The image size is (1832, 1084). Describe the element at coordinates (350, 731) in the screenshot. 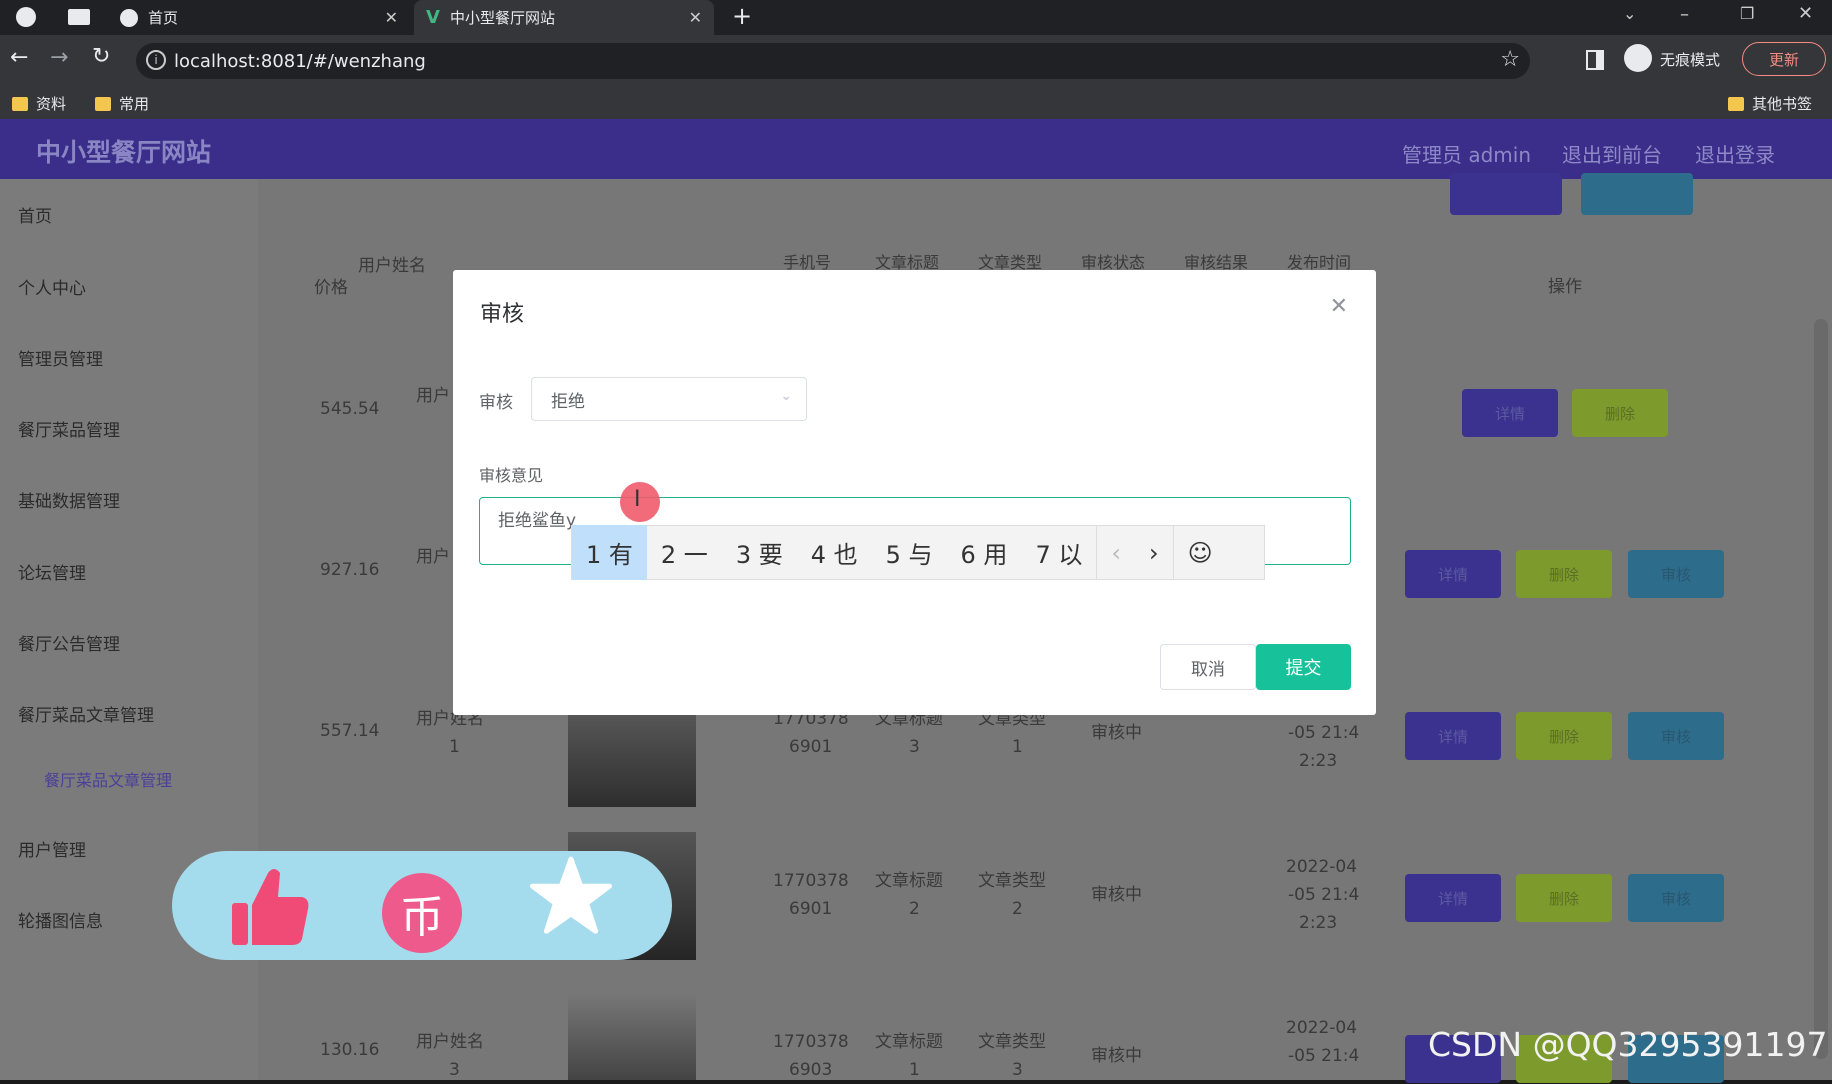

I see `row3-price: 557.14` at that location.